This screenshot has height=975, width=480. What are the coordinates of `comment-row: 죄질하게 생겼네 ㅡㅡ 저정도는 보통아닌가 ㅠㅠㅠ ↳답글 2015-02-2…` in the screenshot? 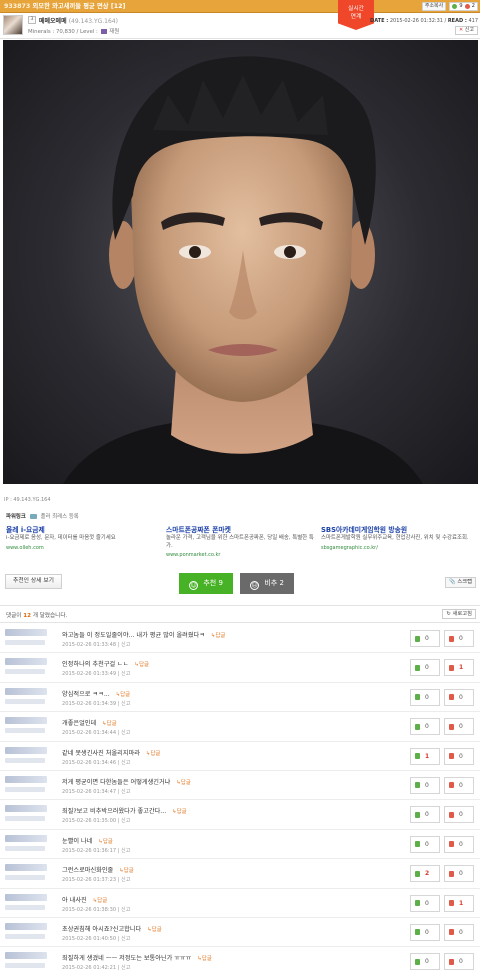 It's located at (240, 961).